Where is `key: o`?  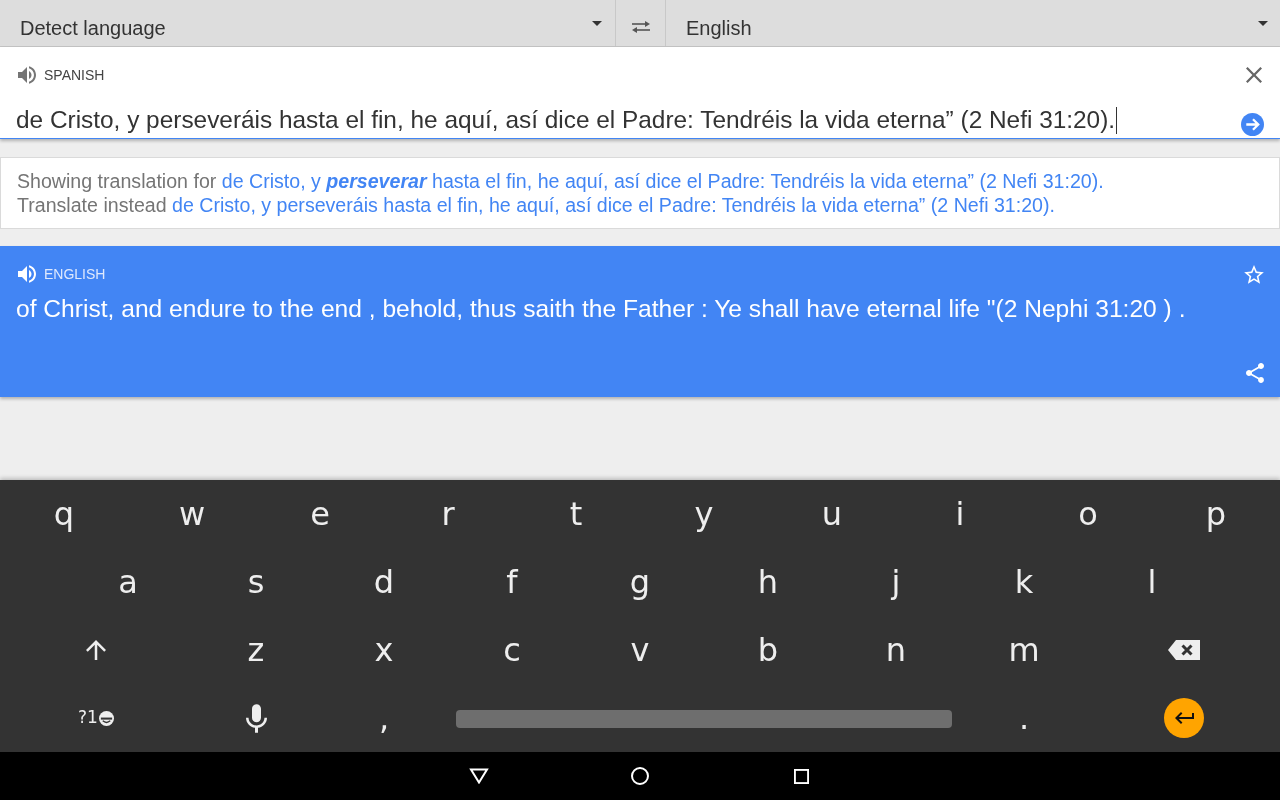
key: o is located at coordinates (1088, 514).